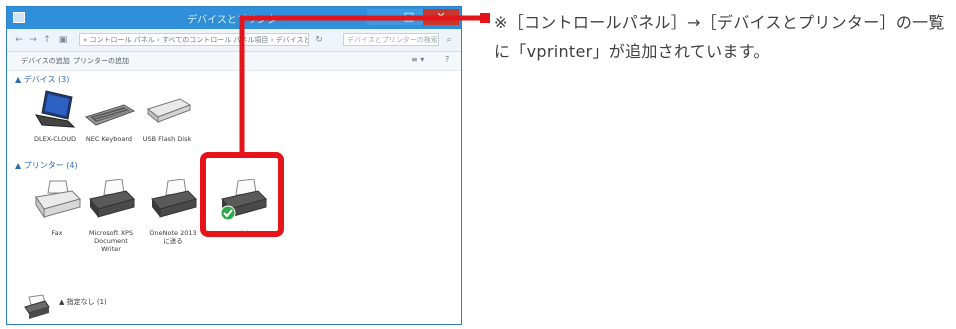 This screenshot has height=329, width=956. What do you see at coordinates (63, 40) in the screenshot?
I see `control-panel-icon: ▣` at bounding box center [63, 40].